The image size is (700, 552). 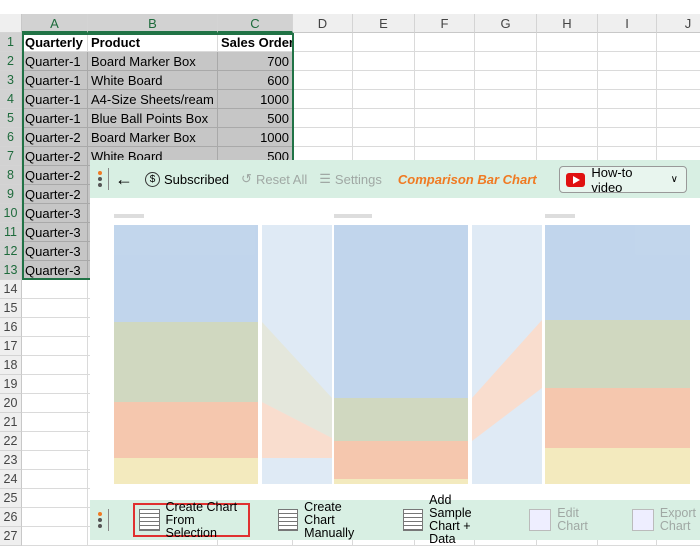 I want to click on row-header: 18, so click(x=11, y=365).